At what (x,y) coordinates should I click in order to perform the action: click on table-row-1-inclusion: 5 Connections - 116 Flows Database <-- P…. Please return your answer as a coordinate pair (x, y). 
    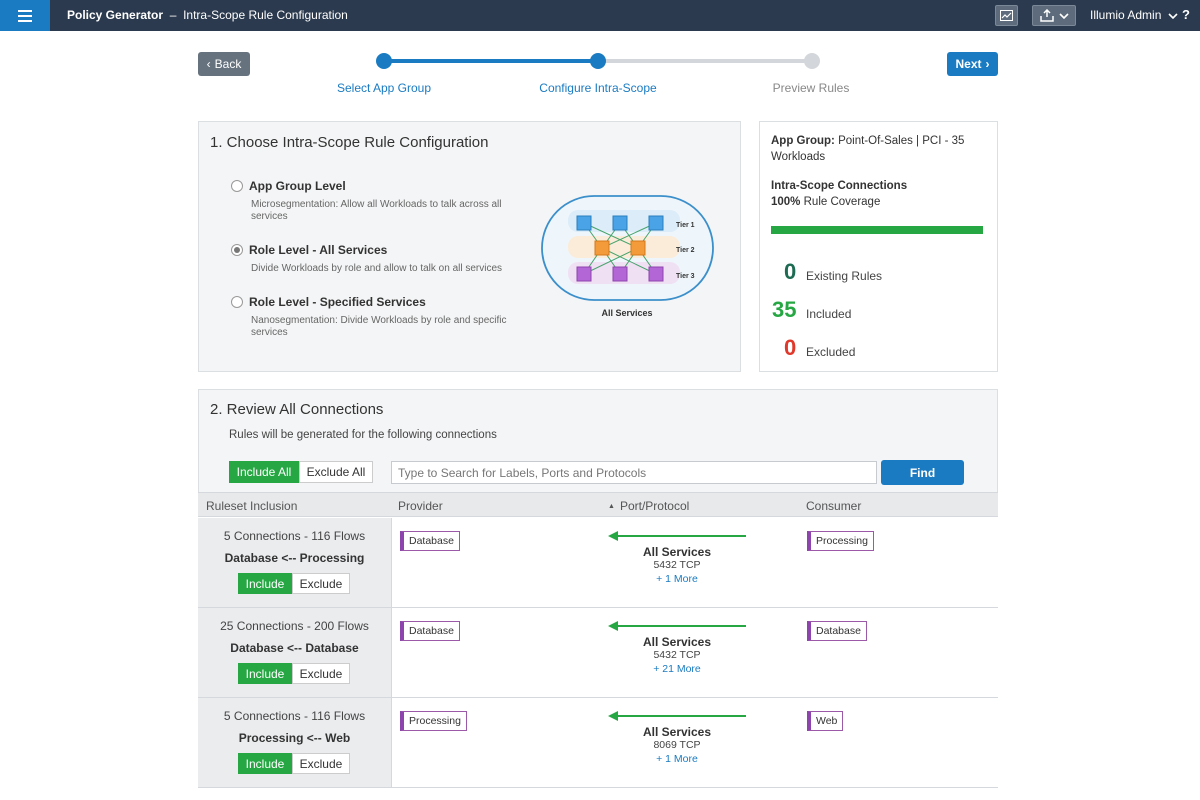
    Looking at the image, I should click on (294, 563).